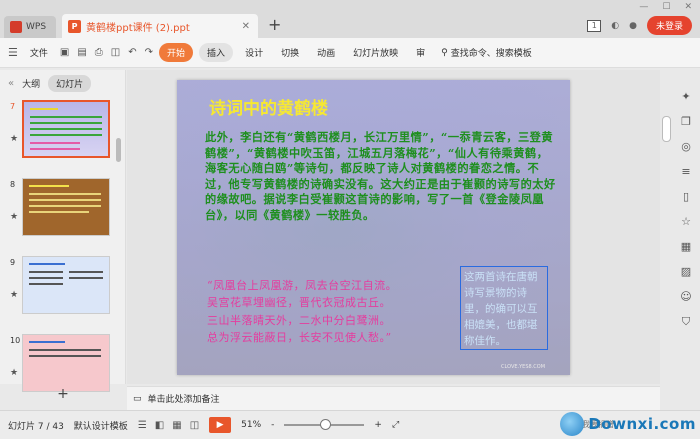  What do you see at coordinates (491, 54) in the screenshot?
I see `command-search-label: 查找命令、搜索模板` at bounding box center [491, 54].